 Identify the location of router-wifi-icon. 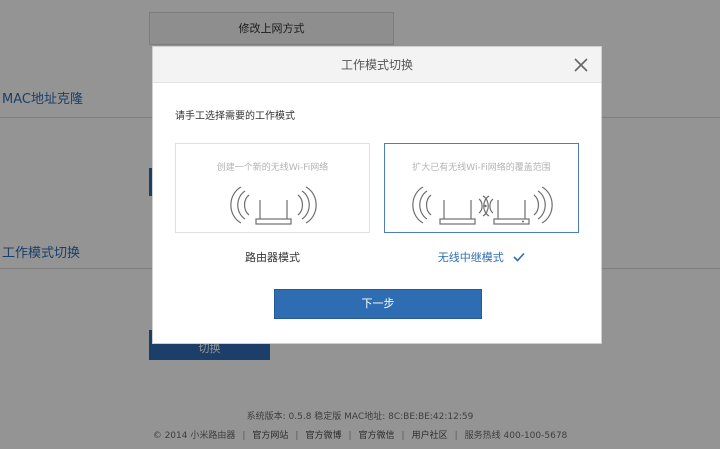
(273, 205).